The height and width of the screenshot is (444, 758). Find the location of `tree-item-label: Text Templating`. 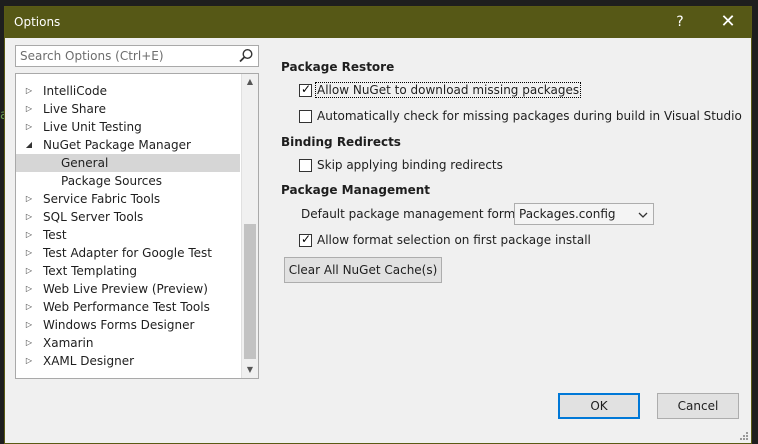

tree-item-label: Text Templating is located at coordinates (90, 271).